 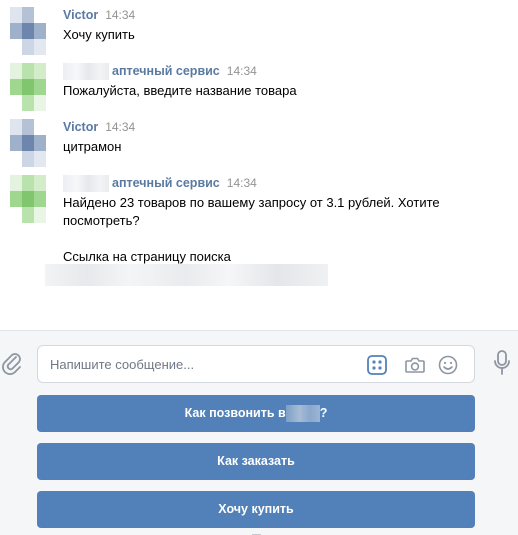 I want to click on redacted-link, so click(x=186, y=275).